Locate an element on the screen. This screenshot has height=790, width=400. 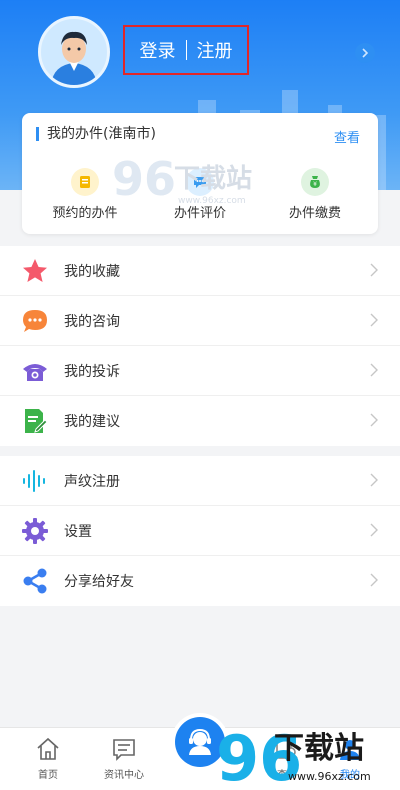
login-link: 登录 is located at coordinates (158, 50).